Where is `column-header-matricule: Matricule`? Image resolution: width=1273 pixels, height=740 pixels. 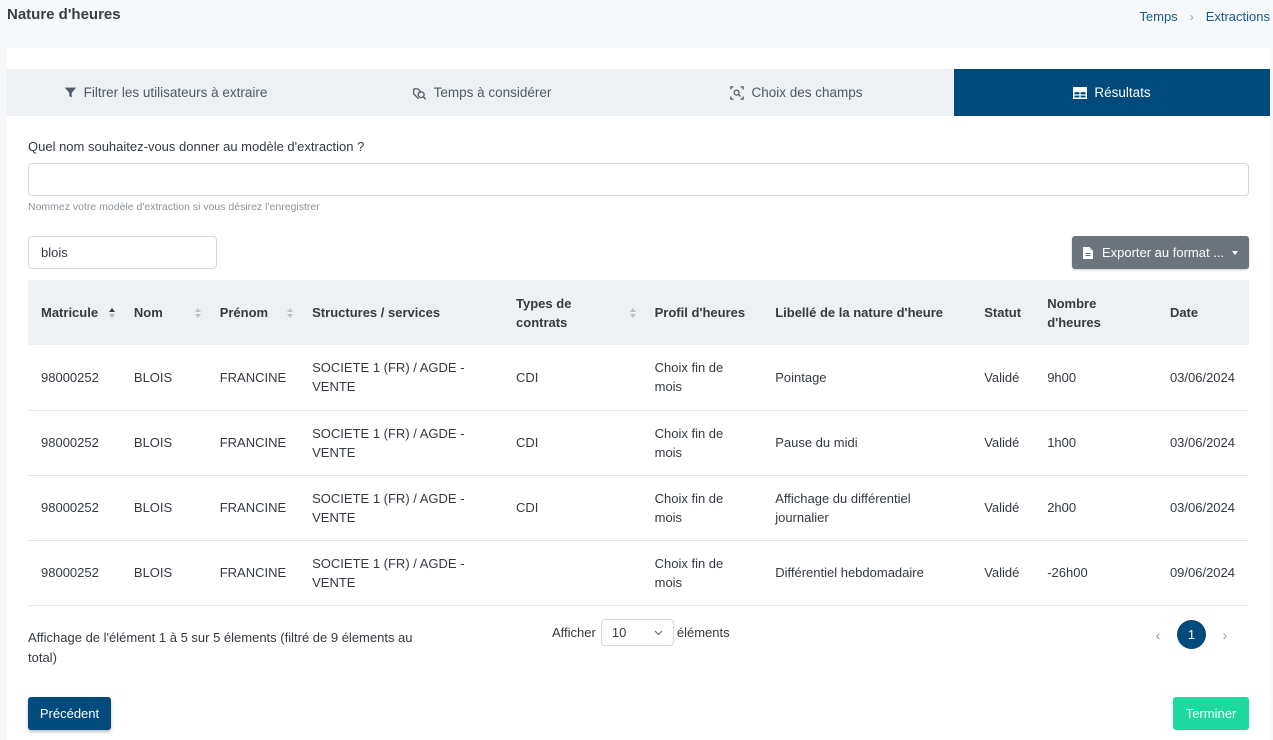
column-header-matricule: Matricule is located at coordinates (74, 312).